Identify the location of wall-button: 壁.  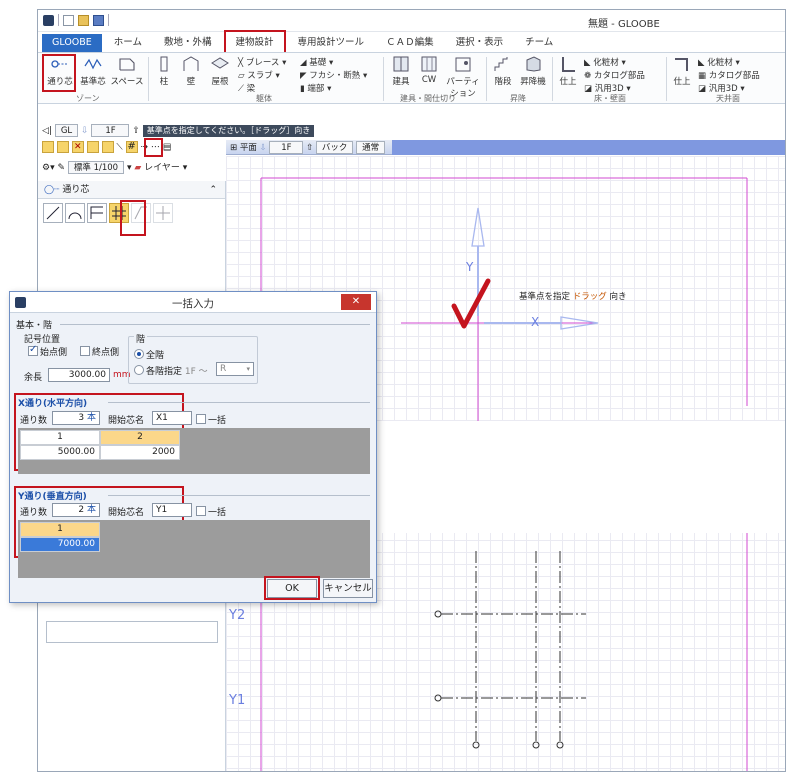
(191, 71).